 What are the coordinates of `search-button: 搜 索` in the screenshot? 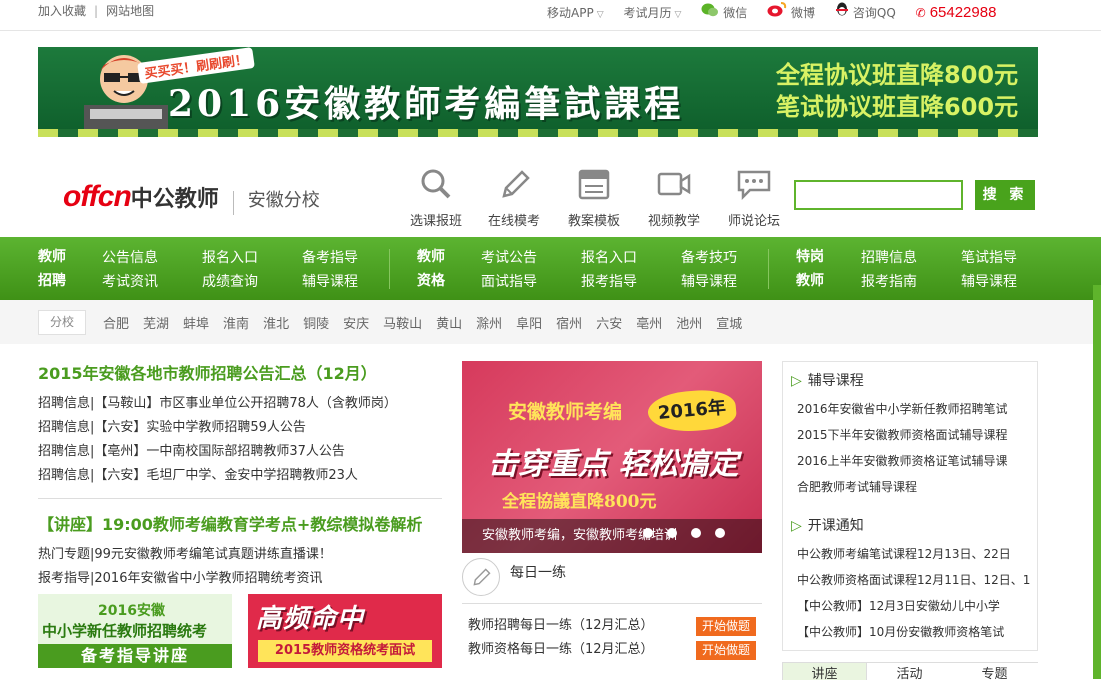 It's located at (1005, 195).